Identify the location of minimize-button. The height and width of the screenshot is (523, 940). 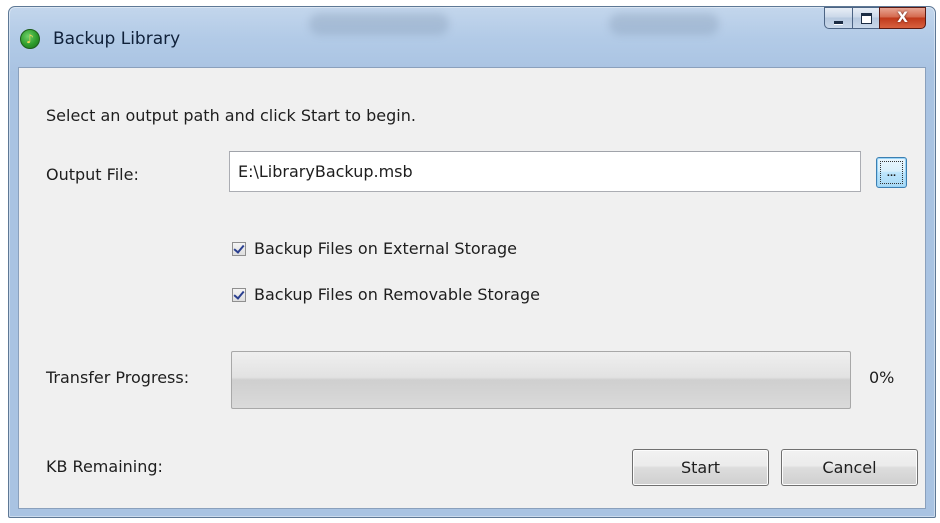
(838, 18).